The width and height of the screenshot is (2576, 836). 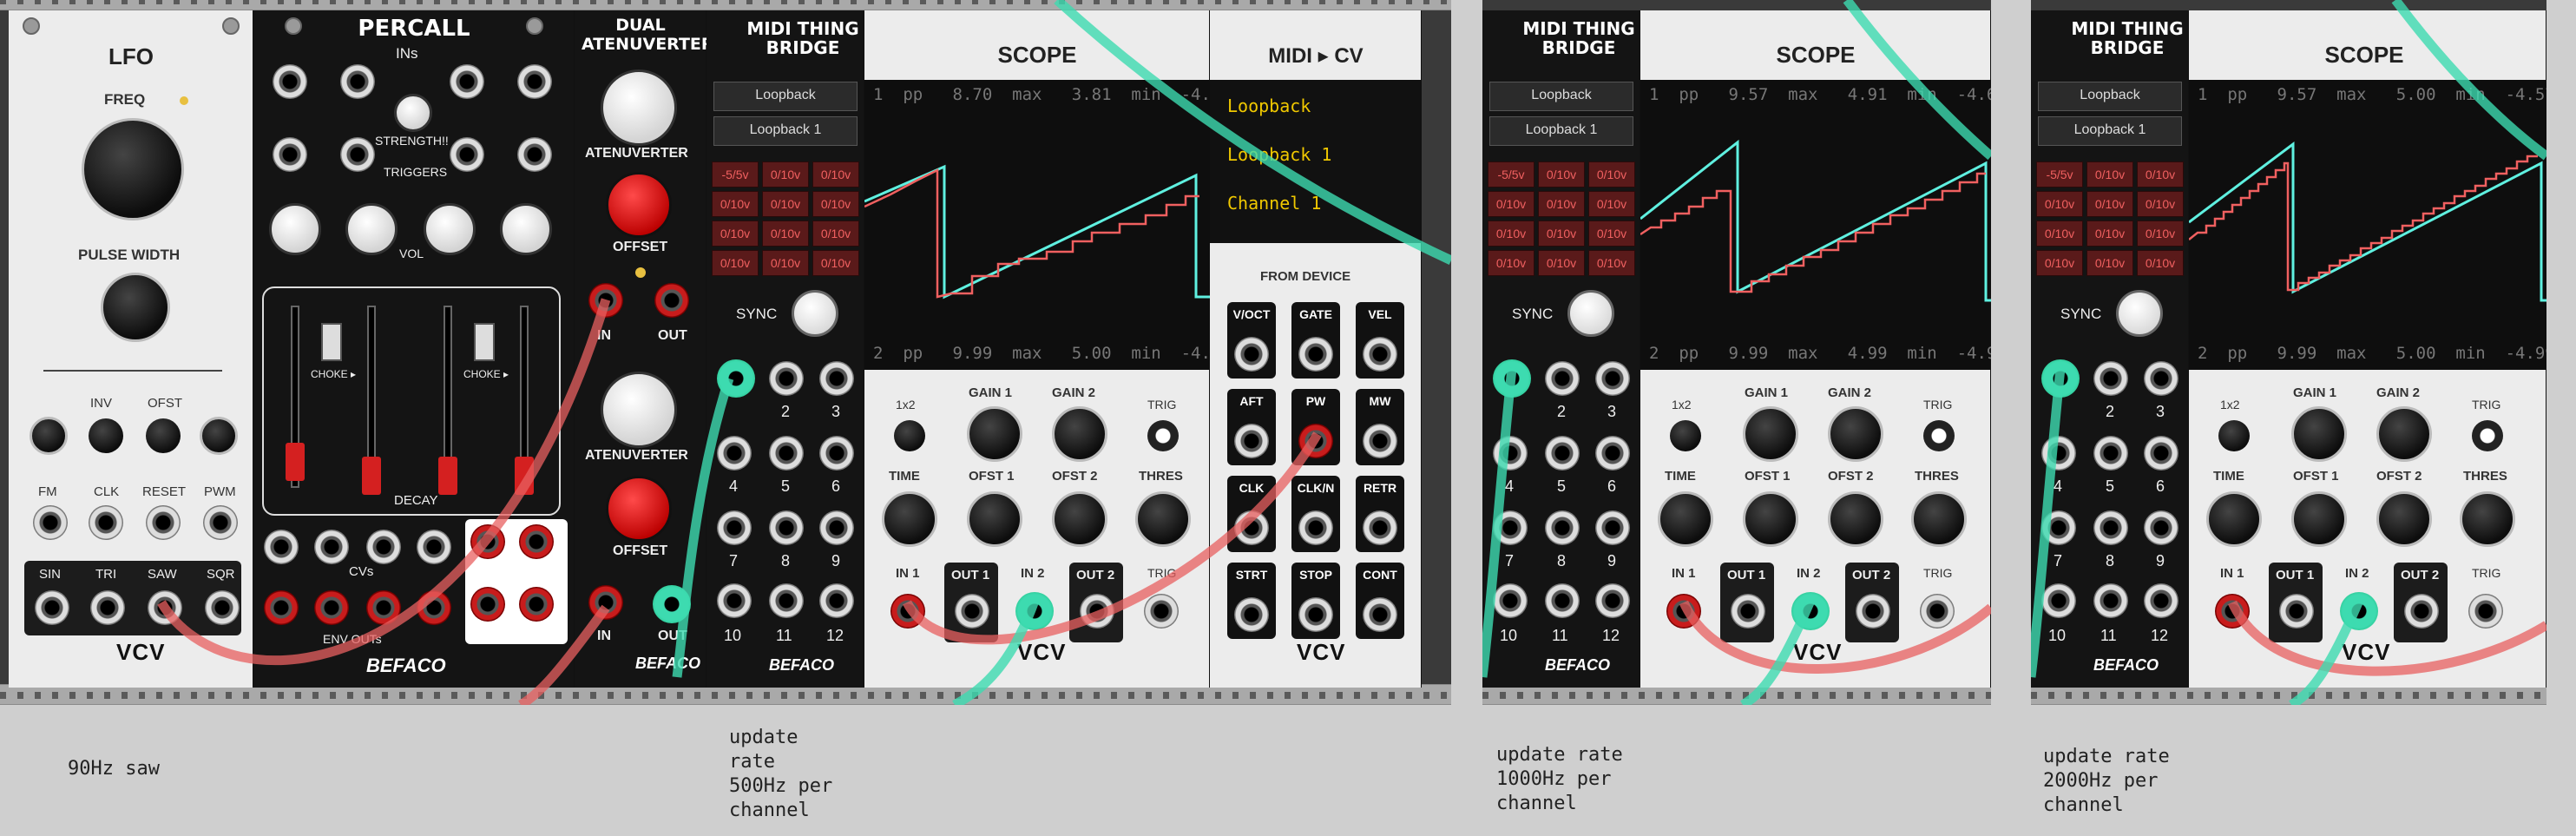 What do you see at coordinates (1380, 528) in the screenshot?
I see `retr-jack` at bounding box center [1380, 528].